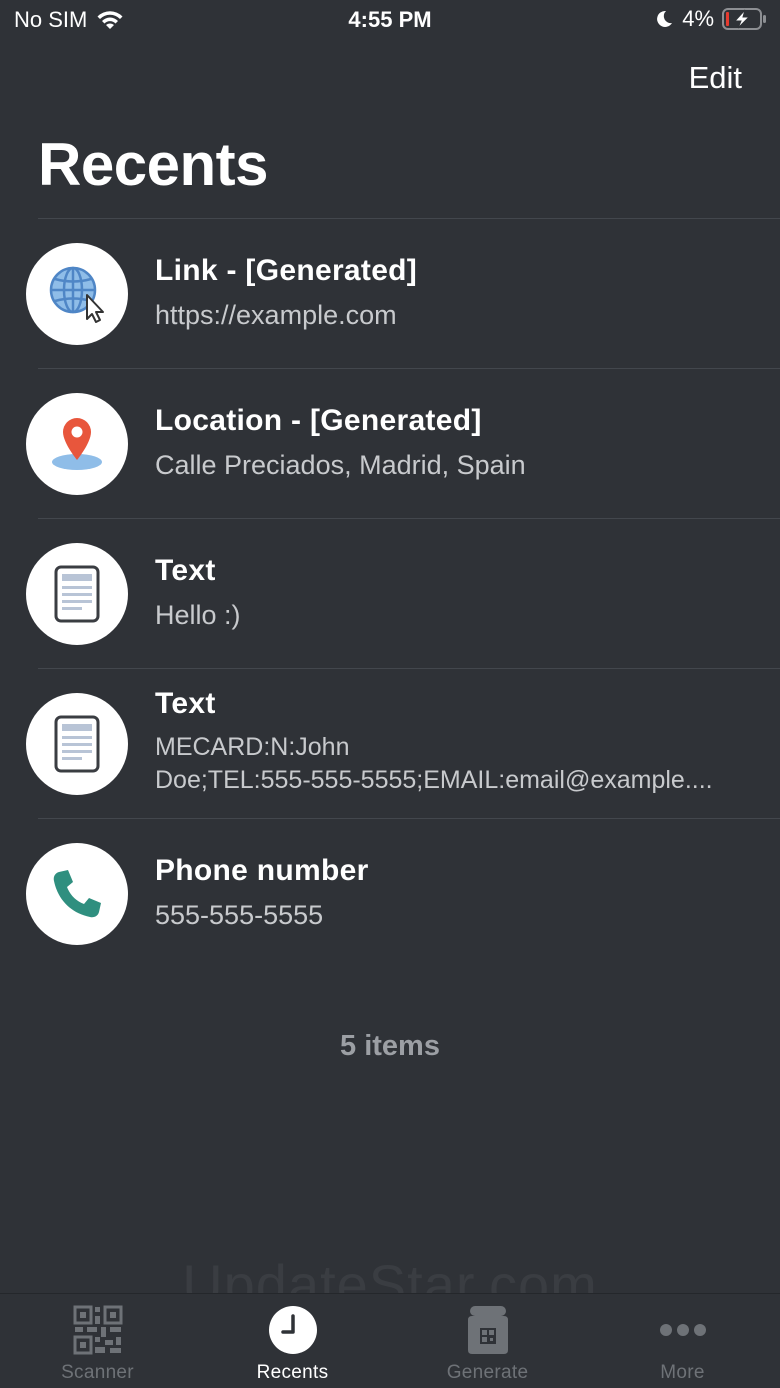 The height and width of the screenshot is (1388, 780). I want to click on list-item: Link - [Generated] https://example.com, so click(390, 294).